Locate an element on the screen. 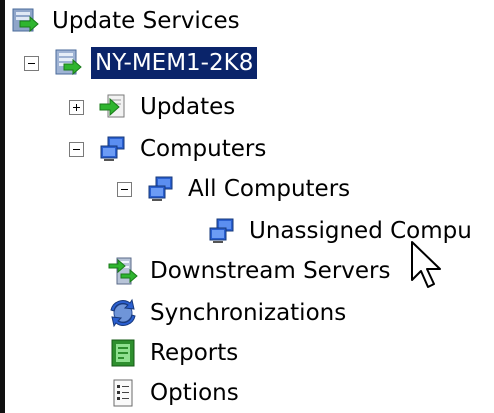 The image size is (494, 413). mouse-cursor-icon is located at coordinates (426, 264).